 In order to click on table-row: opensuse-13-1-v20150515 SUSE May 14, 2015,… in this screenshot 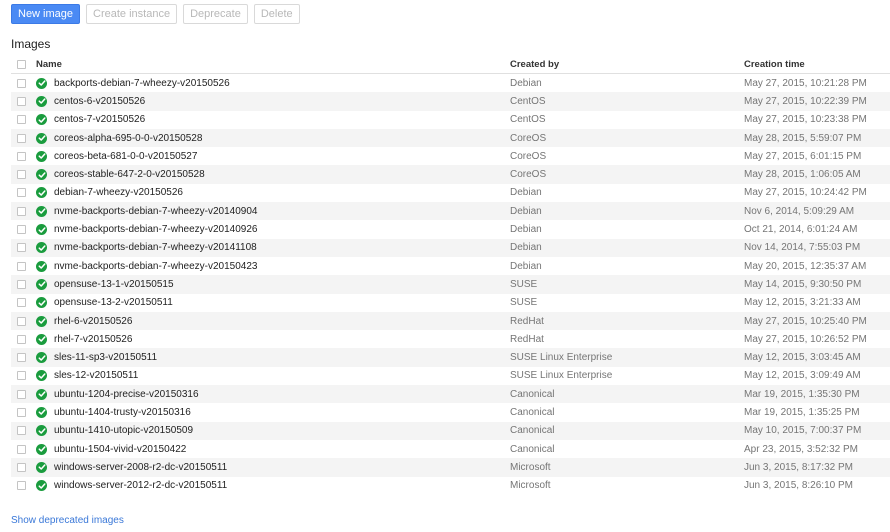, I will do `click(450, 284)`.